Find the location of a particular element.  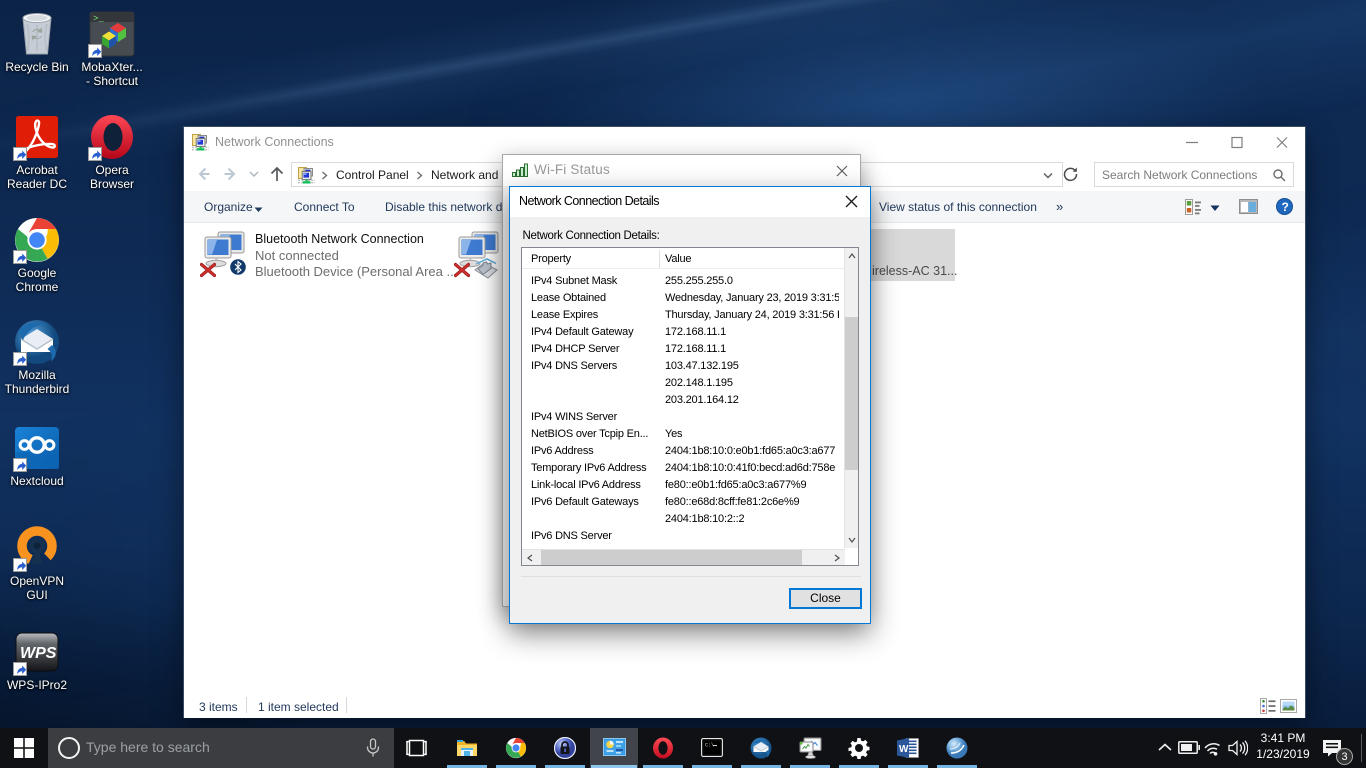

svg-text: WPS is located at coordinates (38, 653).